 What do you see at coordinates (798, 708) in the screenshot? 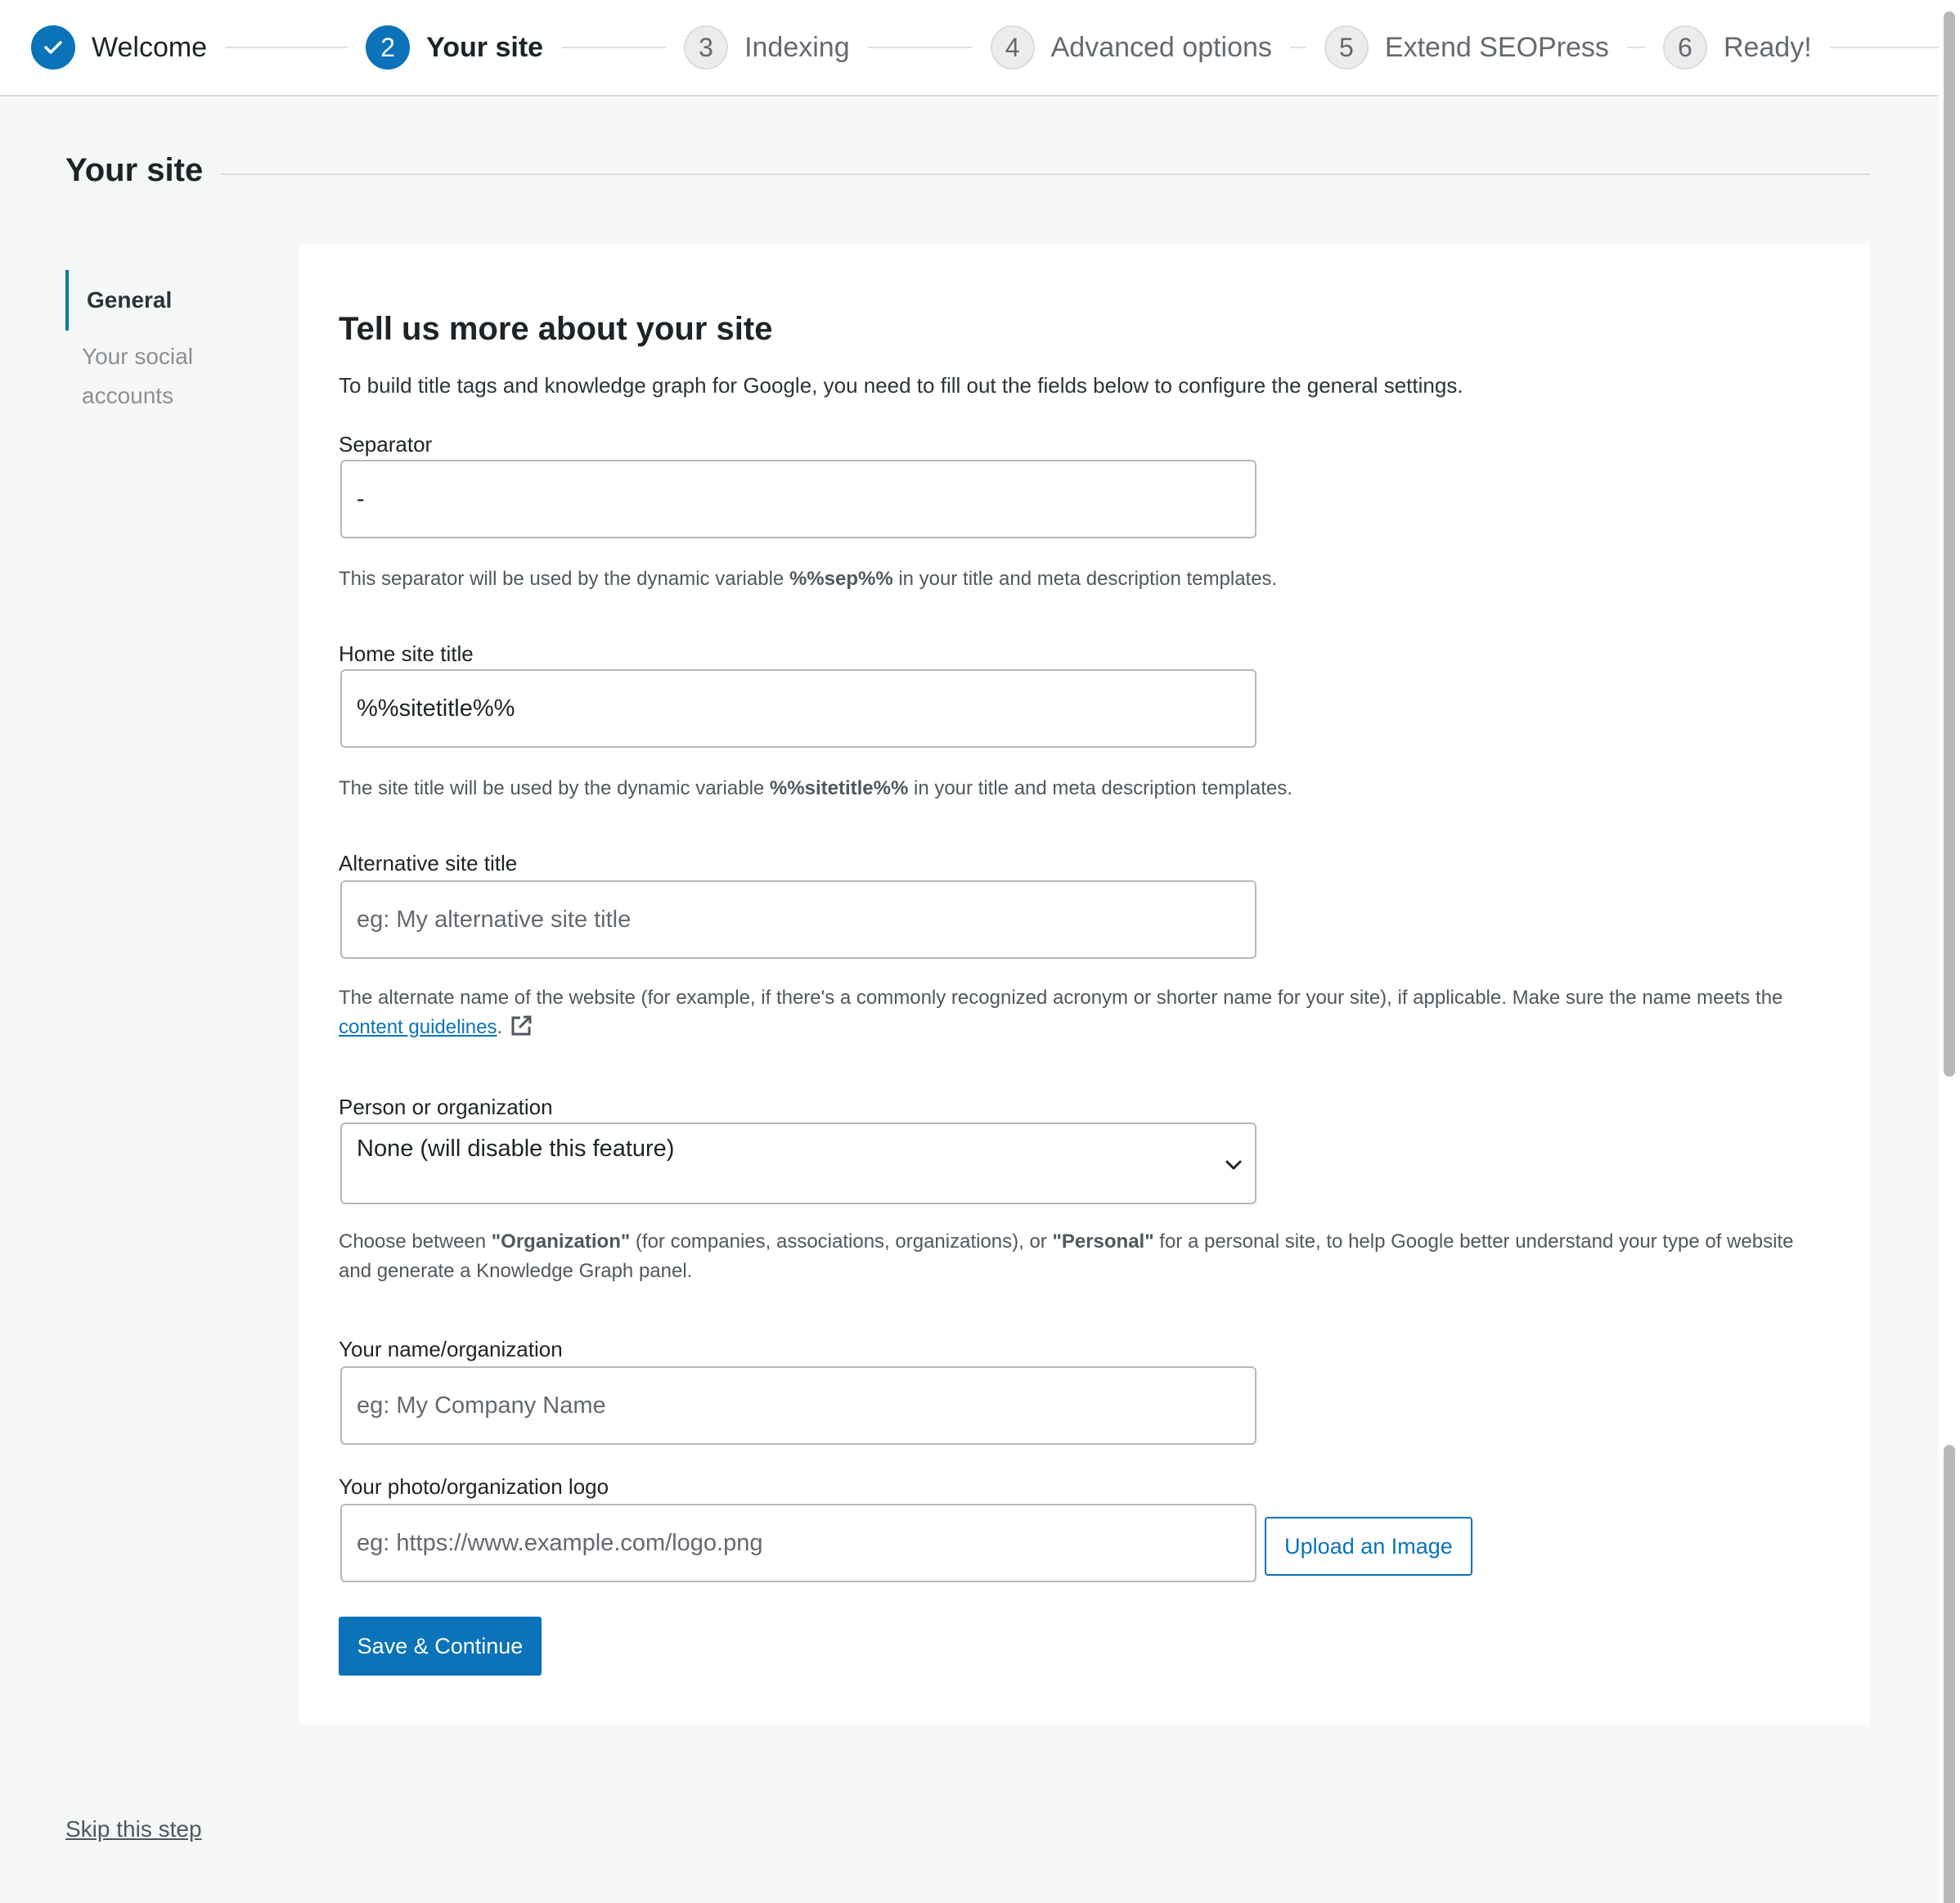
I see `home-title-input` at bounding box center [798, 708].